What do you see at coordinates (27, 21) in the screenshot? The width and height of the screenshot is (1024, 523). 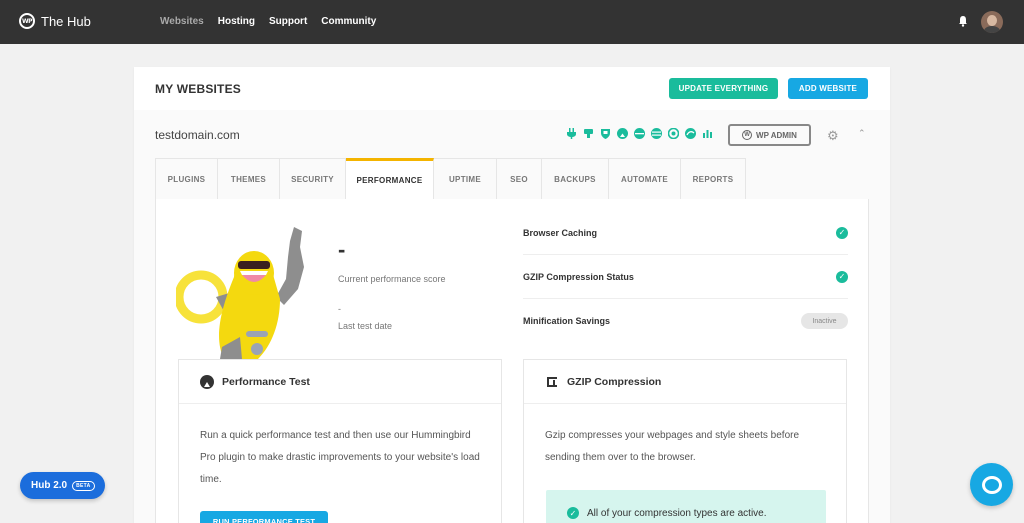 I see `wpmudev-logo-icon: WP` at bounding box center [27, 21].